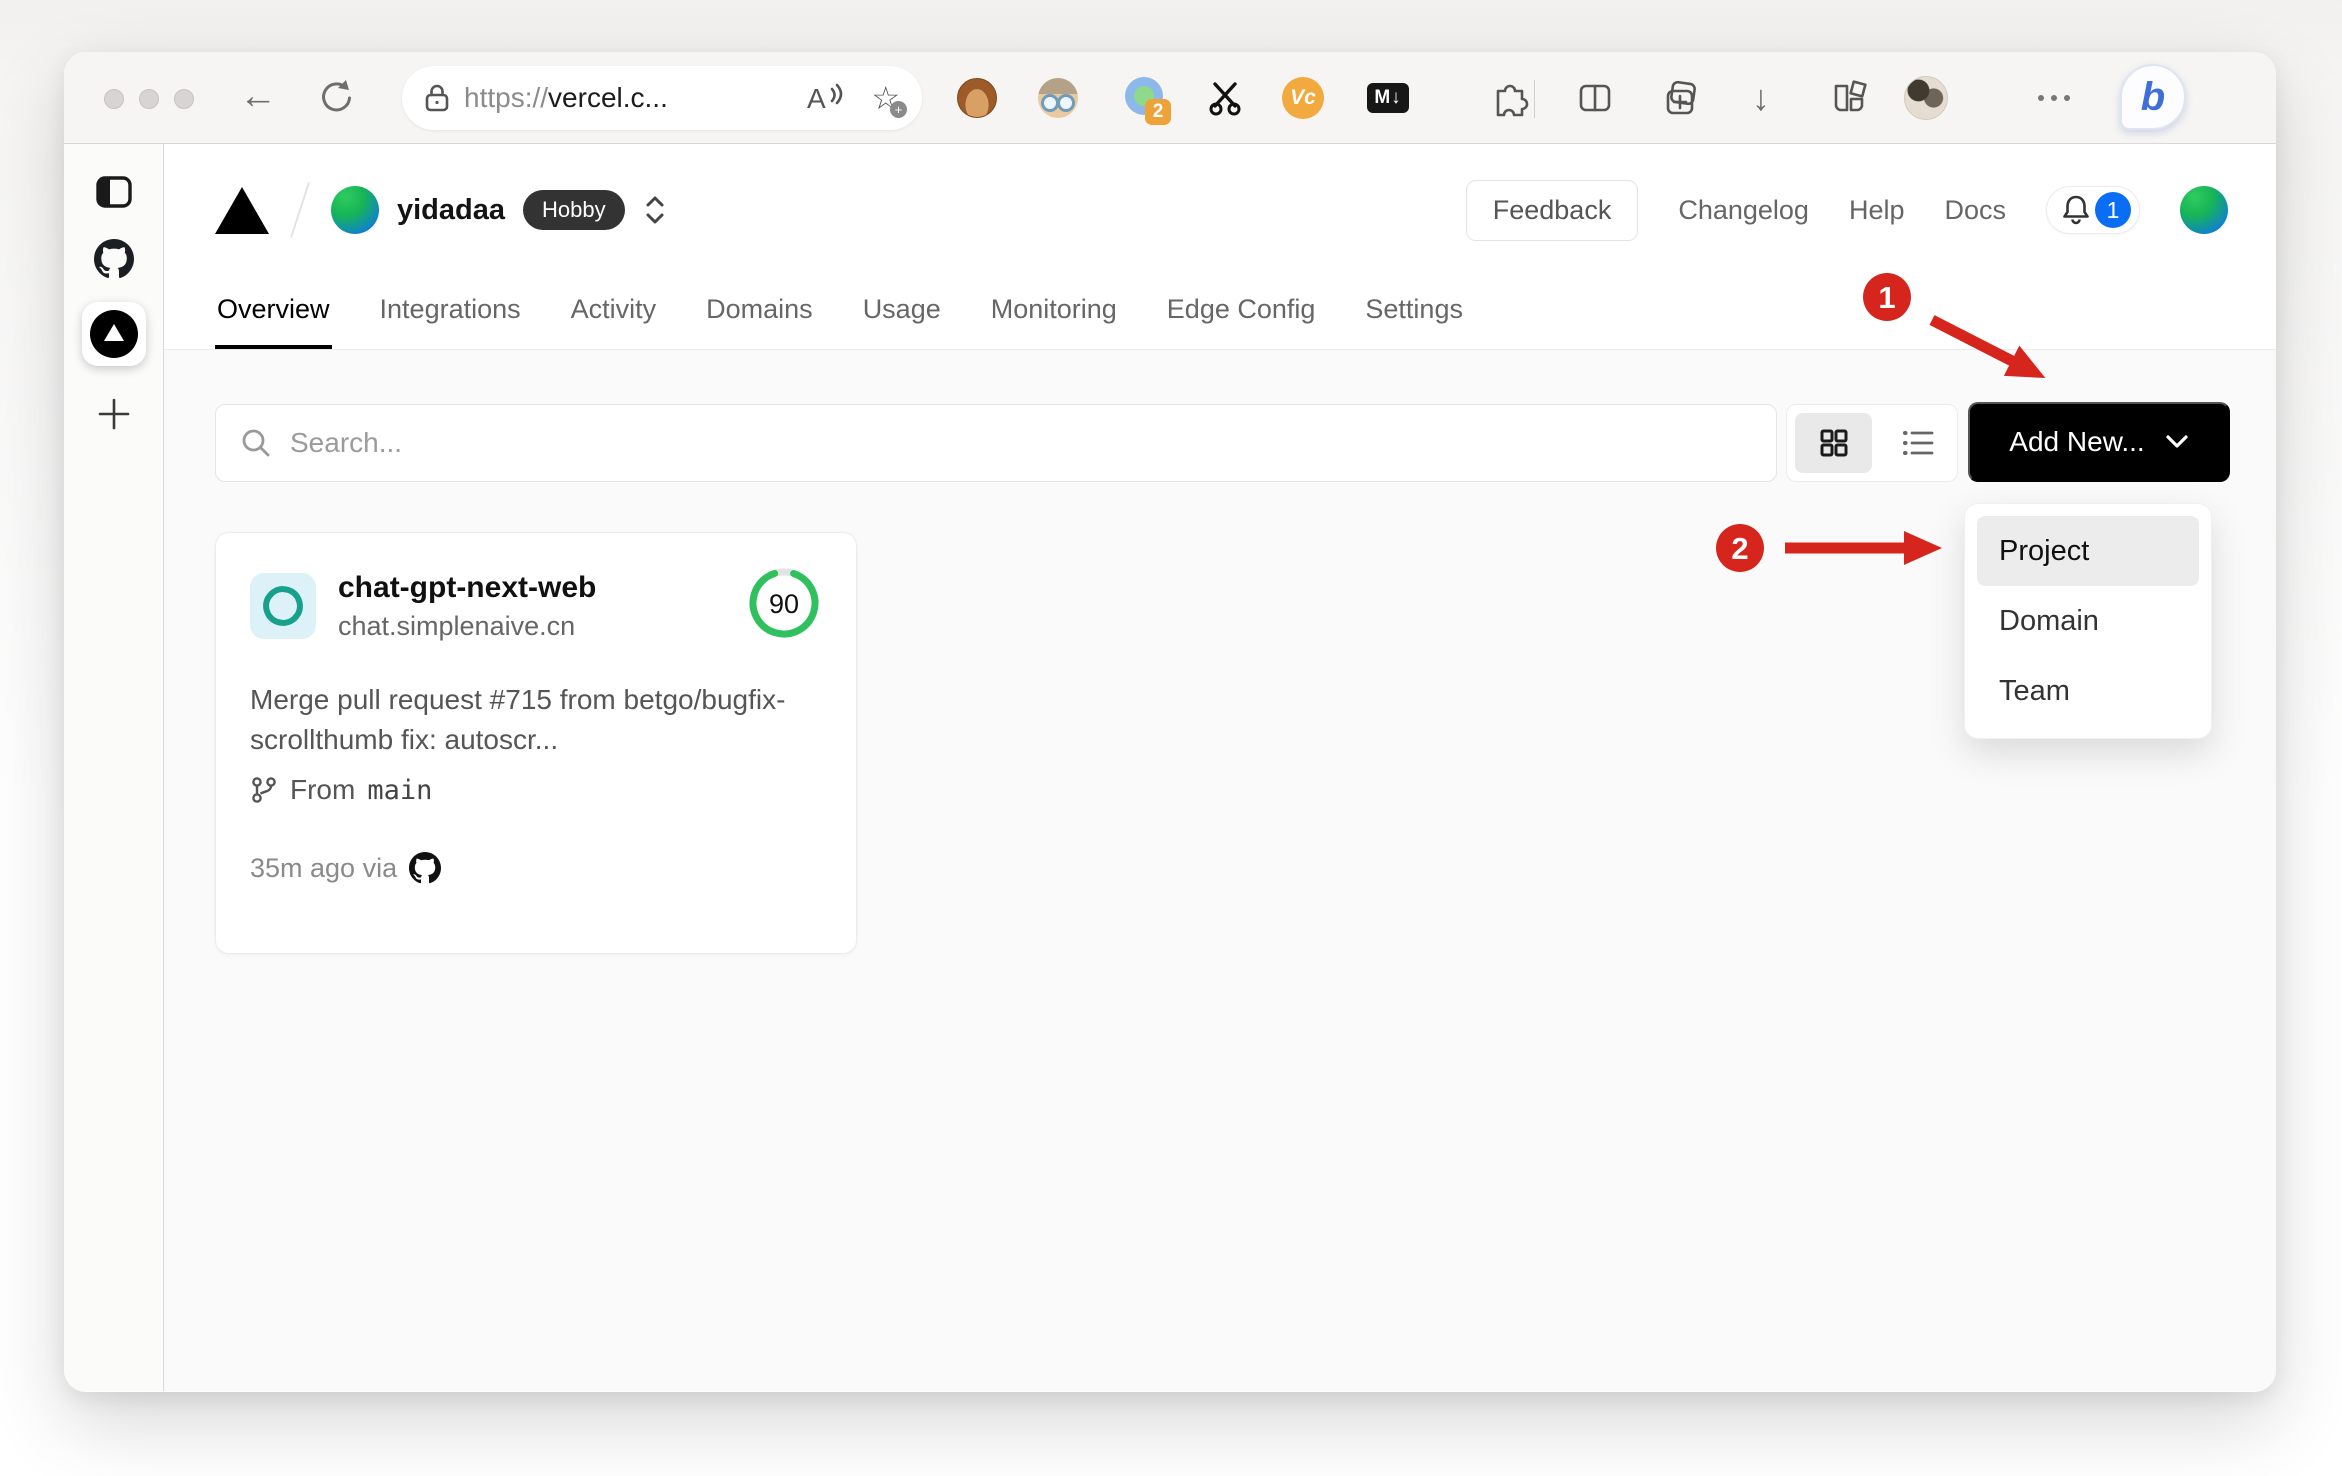  What do you see at coordinates (1225, 98) in the screenshot?
I see `scissors-extension-icon` at bounding box center [1225, 98].